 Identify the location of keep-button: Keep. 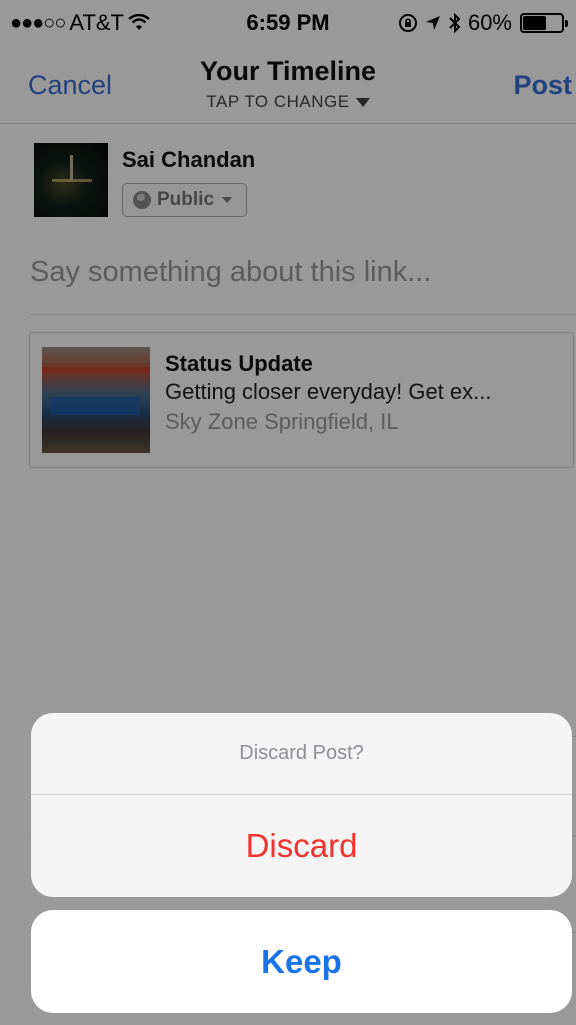
(301, 961).